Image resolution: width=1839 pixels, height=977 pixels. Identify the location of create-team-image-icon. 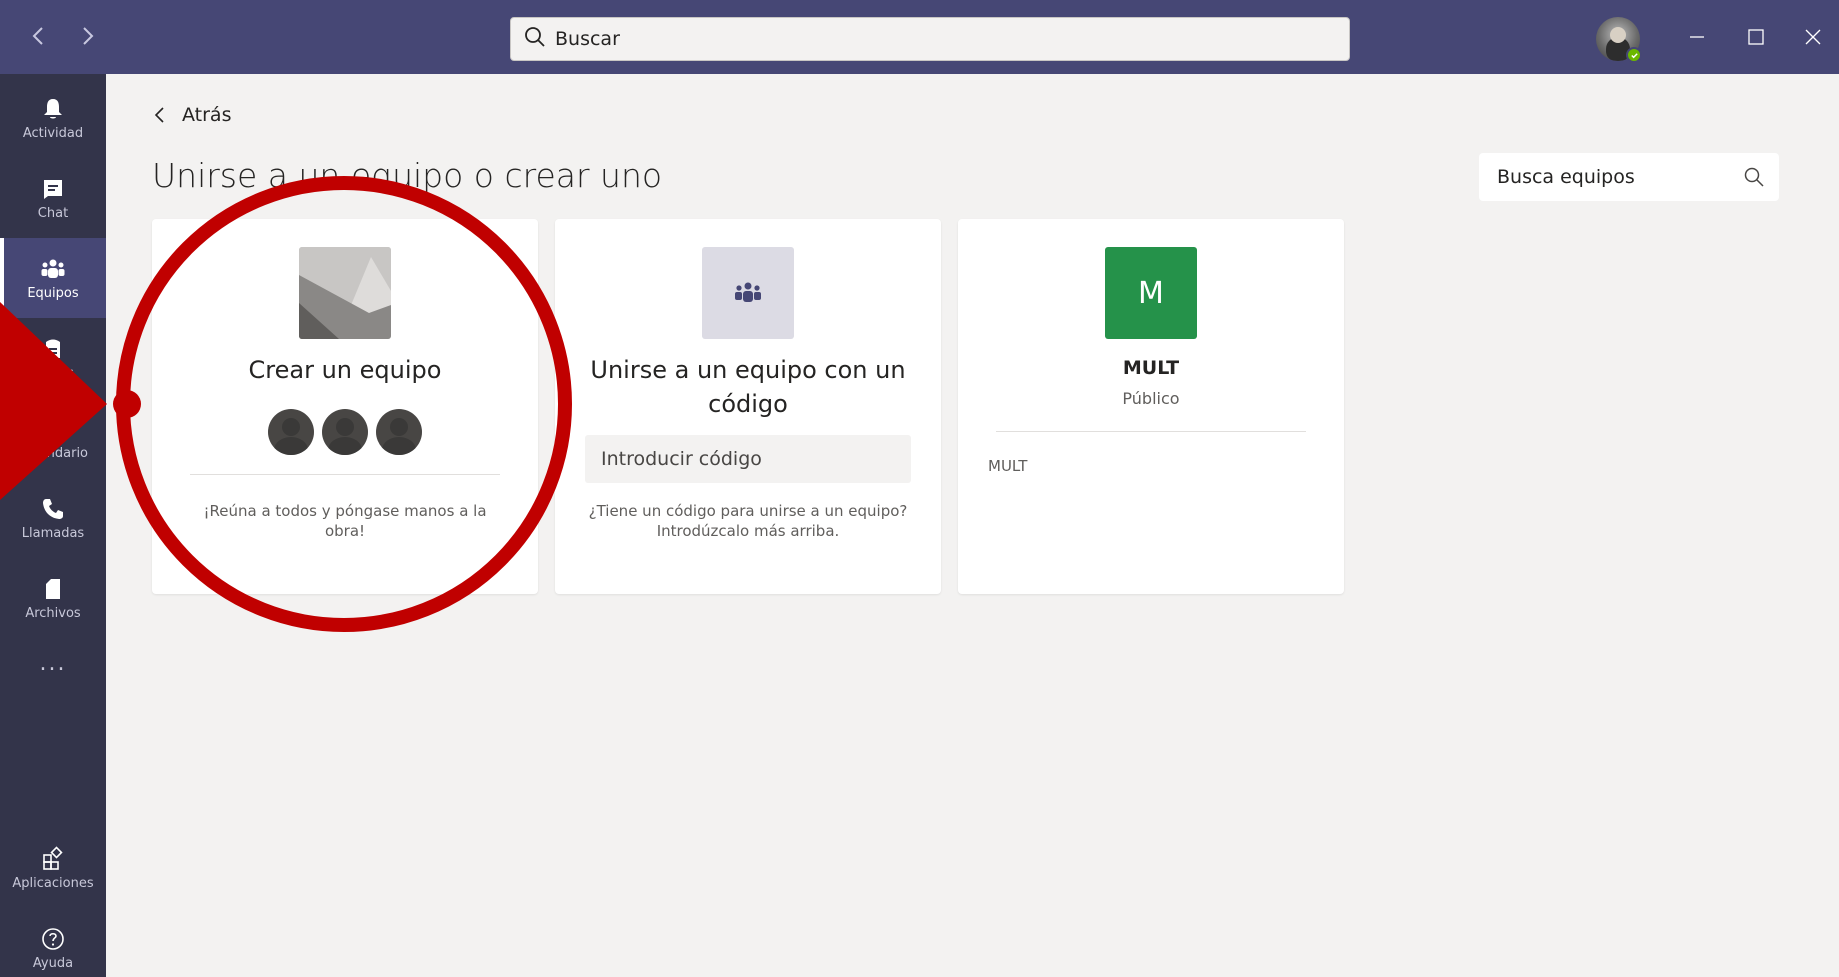
(345, 293).